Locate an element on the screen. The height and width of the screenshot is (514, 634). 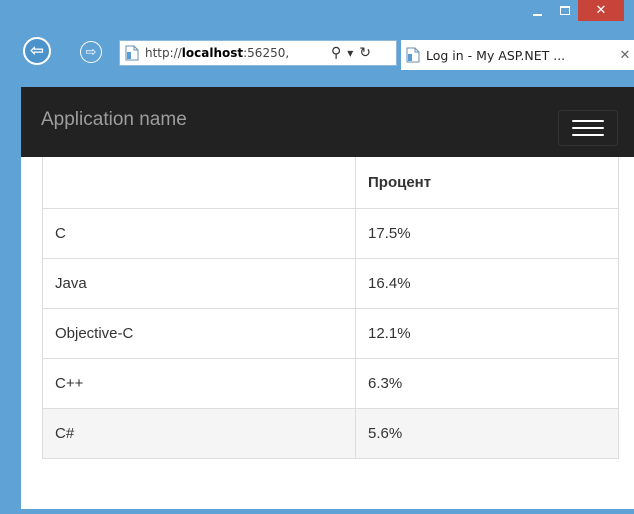
table-row-highlighted: C# 5.6% is located at coordinates (330, 433).